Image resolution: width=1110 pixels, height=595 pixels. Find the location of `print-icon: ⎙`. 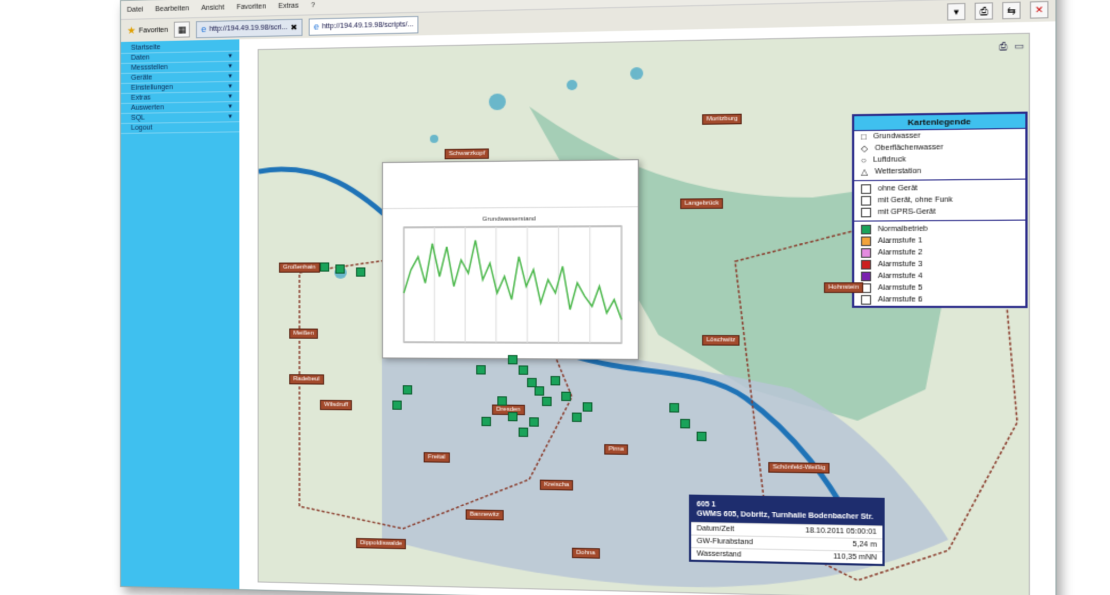

print-icon: ⎙ is located at coordinates (1003, 47).